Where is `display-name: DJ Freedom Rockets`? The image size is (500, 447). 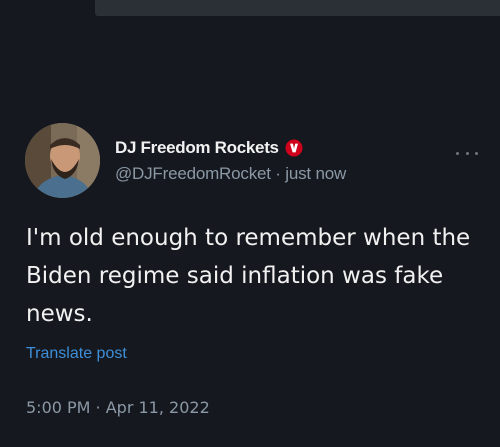 display-name: DJ Freedom Rockets is located at coordinates (197, 148).